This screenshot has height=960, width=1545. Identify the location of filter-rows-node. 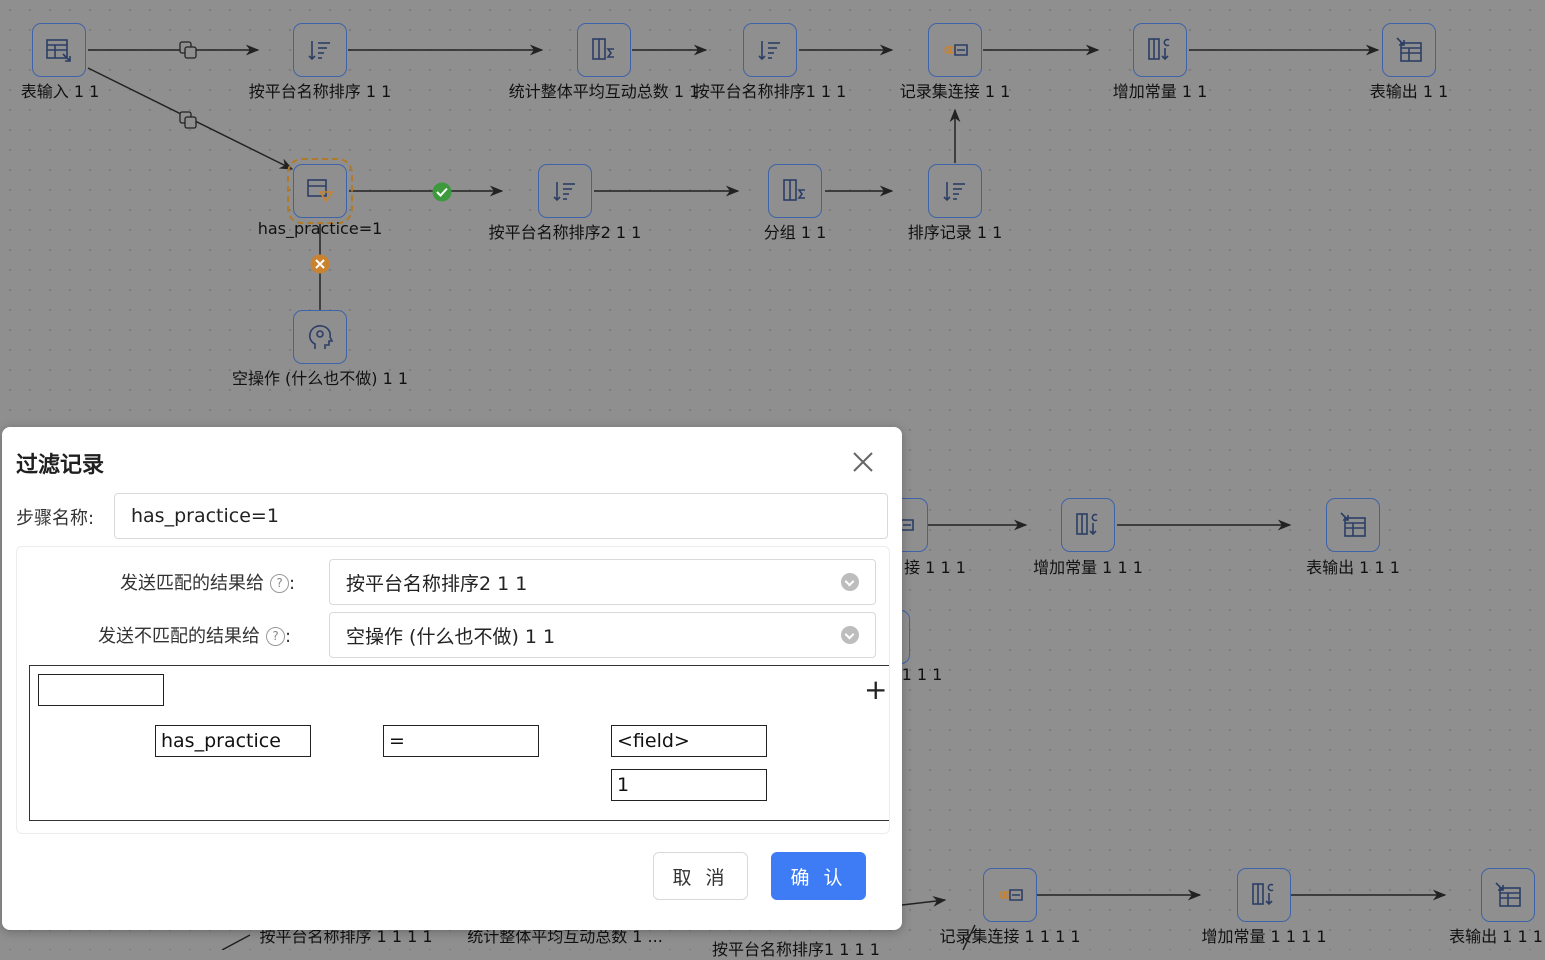
(320, 191).